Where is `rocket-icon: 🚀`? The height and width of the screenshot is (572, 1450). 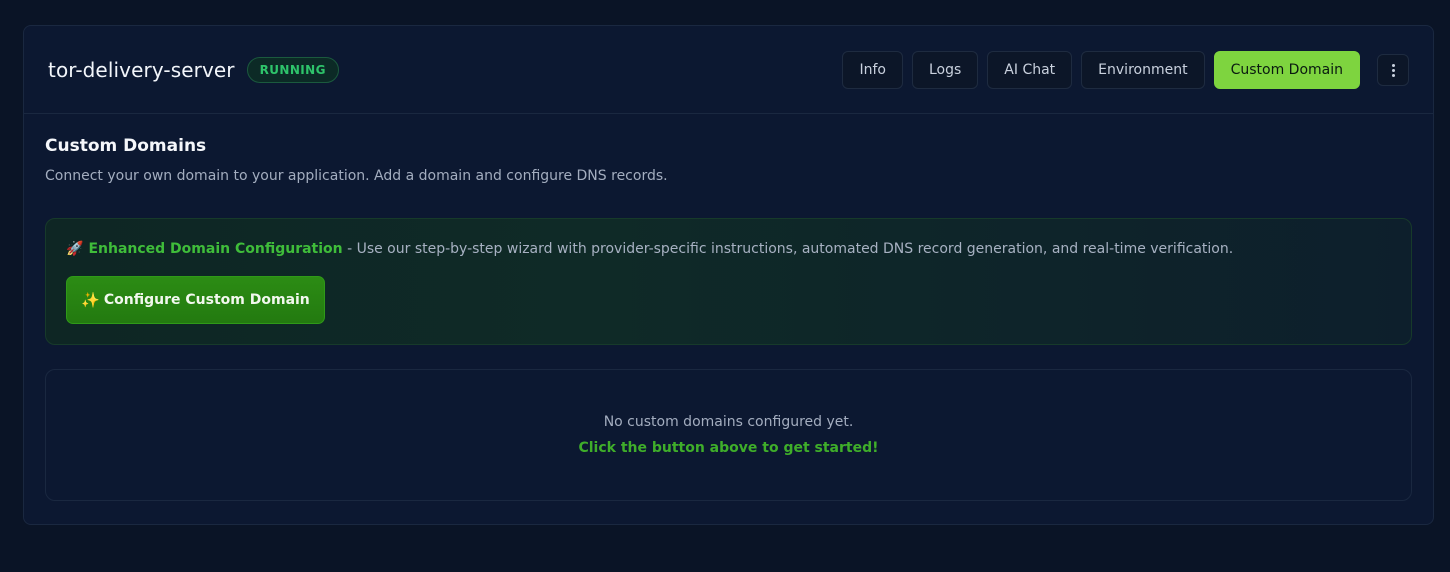
rocket-icon: 🚀 is located at coordinates (75, 249).